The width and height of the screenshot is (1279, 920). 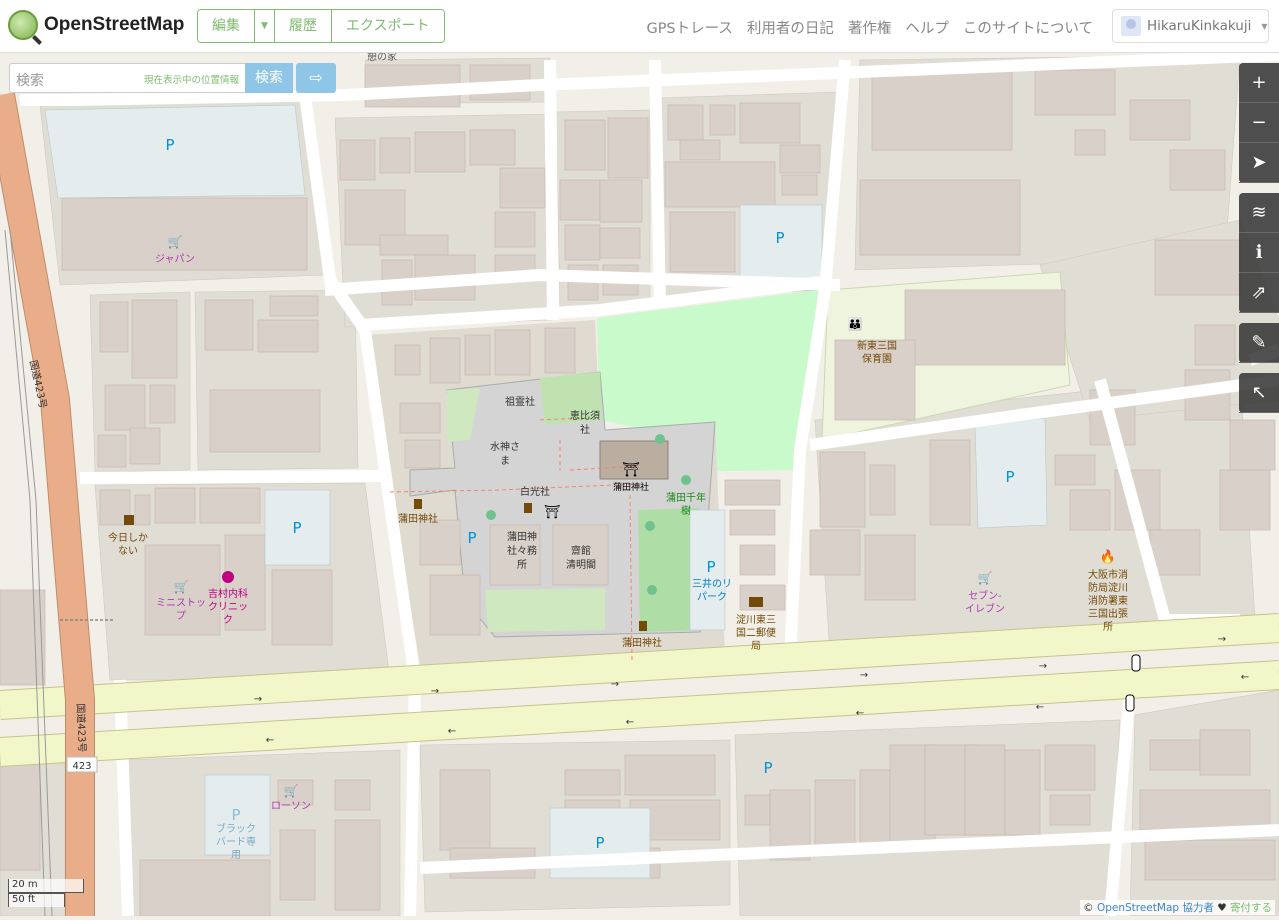 What do you see at coordinates (1108, 574) in the screenshot?
I see `svg-text: 大阪市消` at bounding box center [1108, 574].